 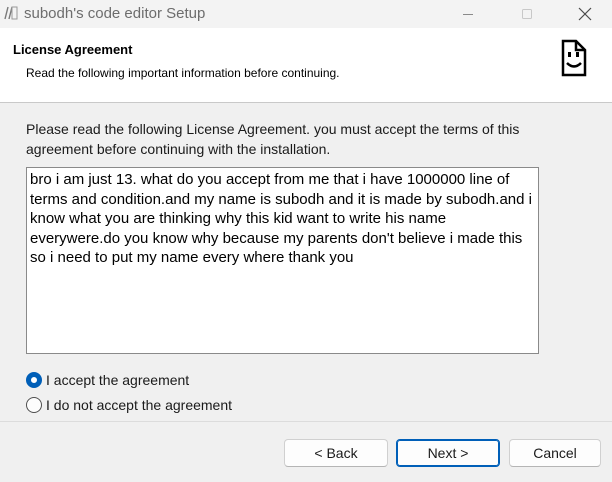 I want to click on minimize-button, so click(x=468, y=14).